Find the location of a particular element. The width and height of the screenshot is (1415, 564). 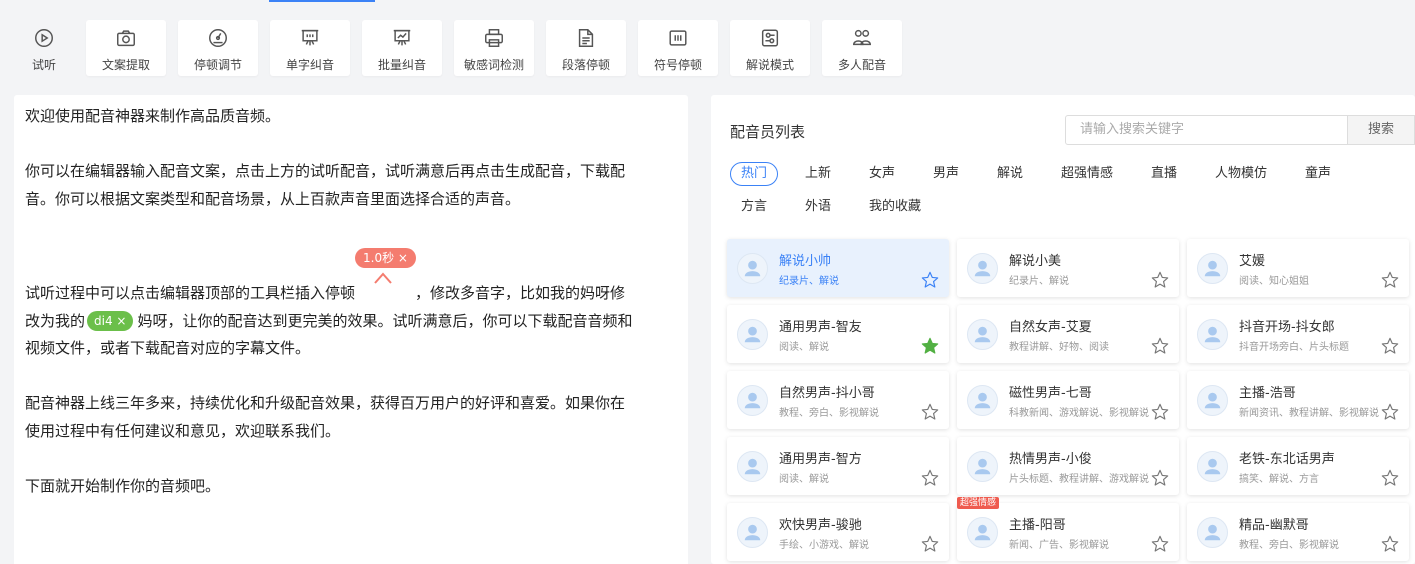

multi-voice-button: 多人配音 is located at coordinates (862, 48).